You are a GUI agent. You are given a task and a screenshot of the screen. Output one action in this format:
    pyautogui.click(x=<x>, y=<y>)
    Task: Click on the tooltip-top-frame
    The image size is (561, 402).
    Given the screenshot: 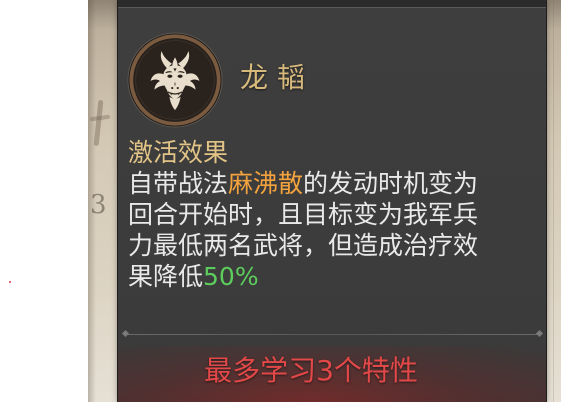 What is the action you would take?
    pyautogui.click(x=332, y=4)
    